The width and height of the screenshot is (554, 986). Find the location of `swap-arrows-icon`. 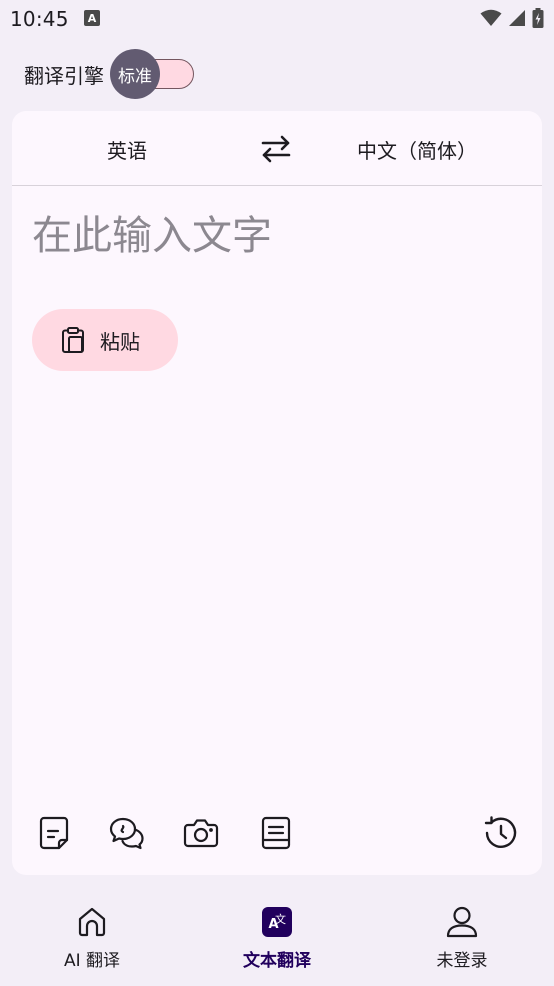

swap-arrows-icon is located at coordinates (276, 149).